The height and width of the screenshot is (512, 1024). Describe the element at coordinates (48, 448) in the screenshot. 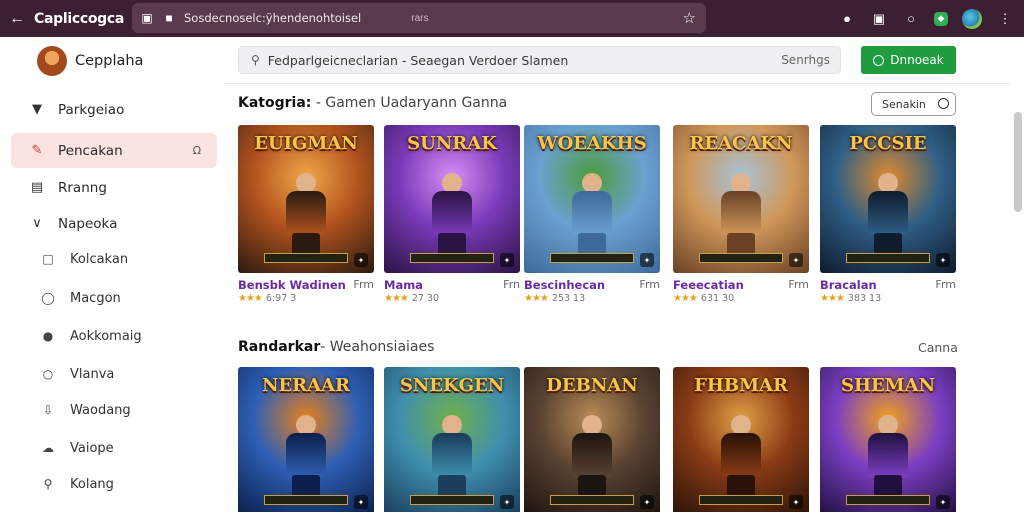

I see `cloud-icon: ☁` at that location.